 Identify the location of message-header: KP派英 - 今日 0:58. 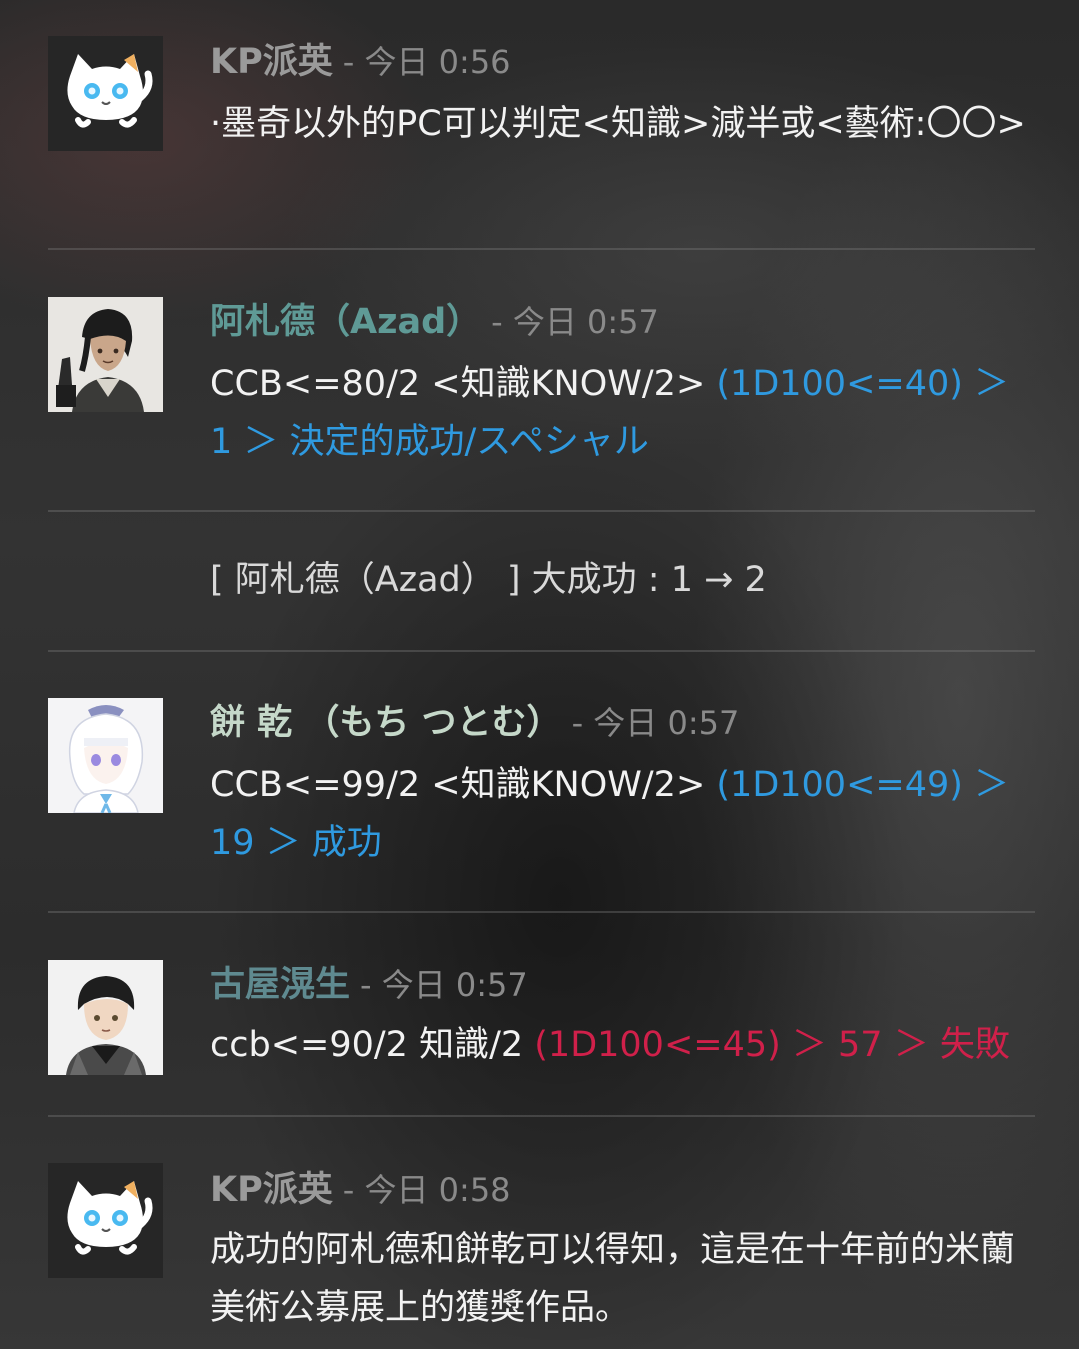
(360, 1190).